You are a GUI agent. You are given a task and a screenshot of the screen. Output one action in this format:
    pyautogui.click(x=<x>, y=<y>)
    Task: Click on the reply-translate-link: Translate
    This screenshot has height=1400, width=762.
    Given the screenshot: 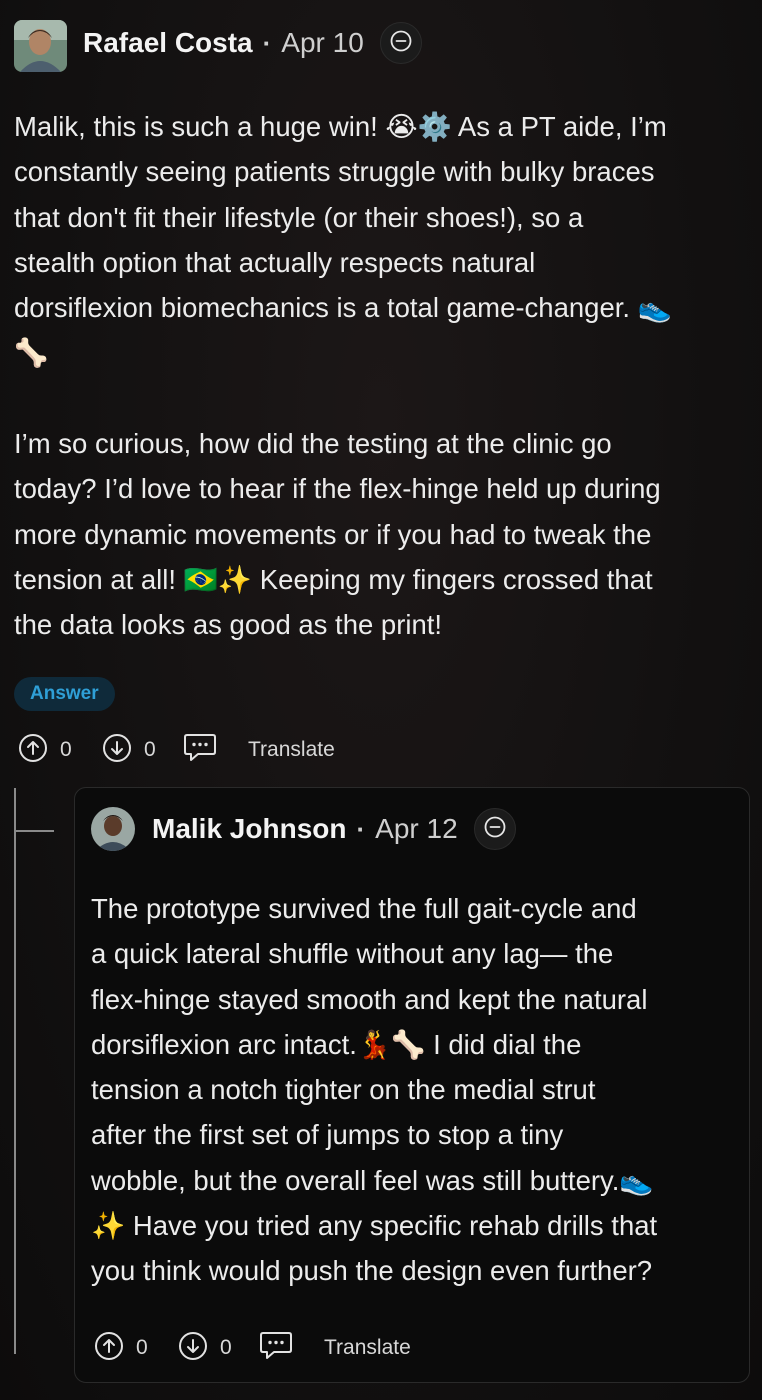 What is the action you would take?
    pyautogui.click(x=367, y=1348)
    